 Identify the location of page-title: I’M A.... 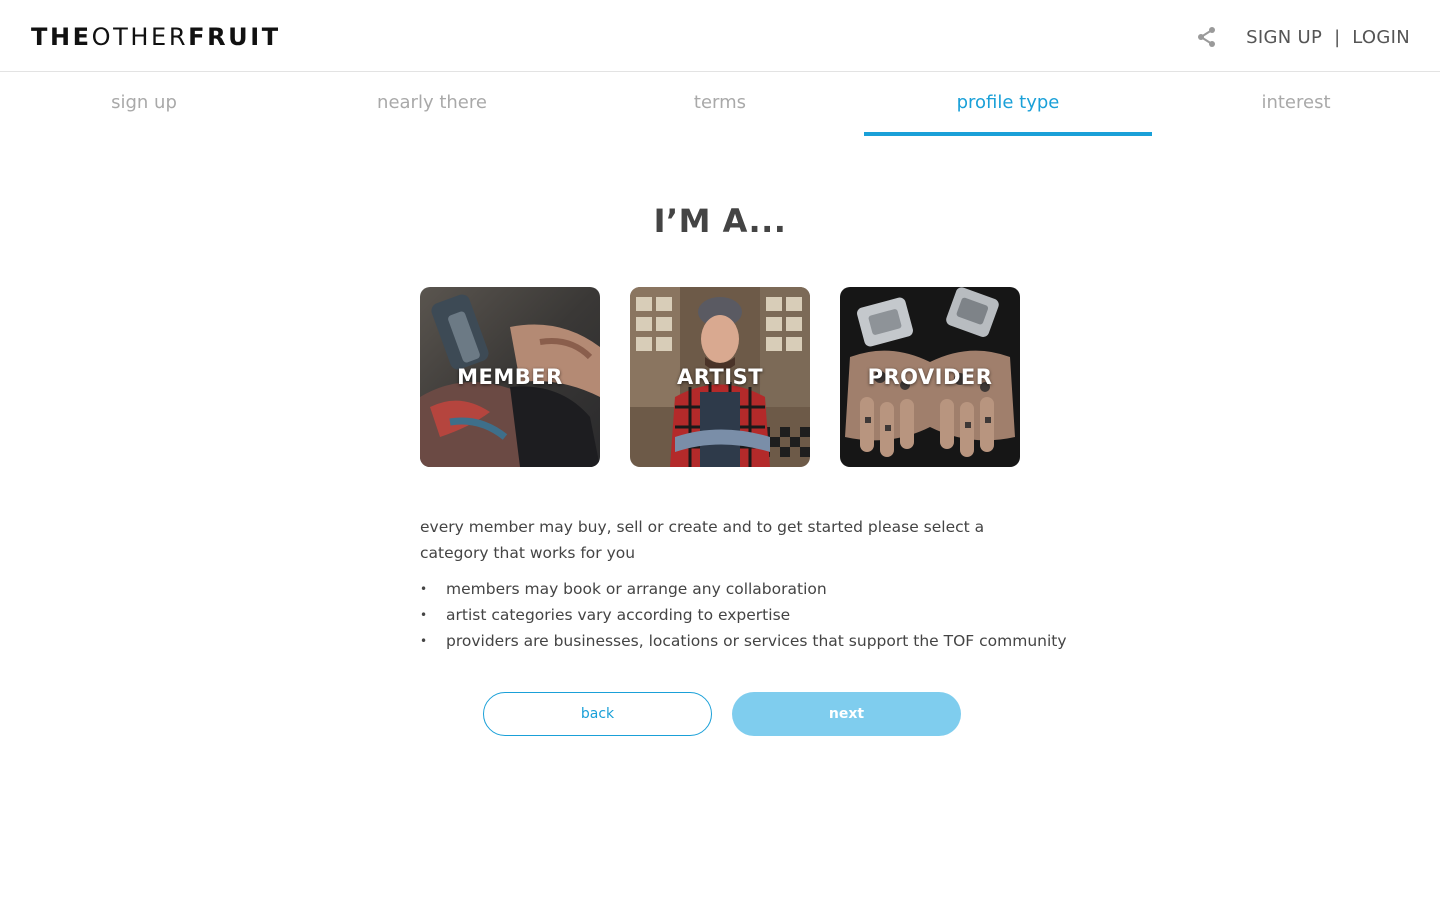
(720, 221).